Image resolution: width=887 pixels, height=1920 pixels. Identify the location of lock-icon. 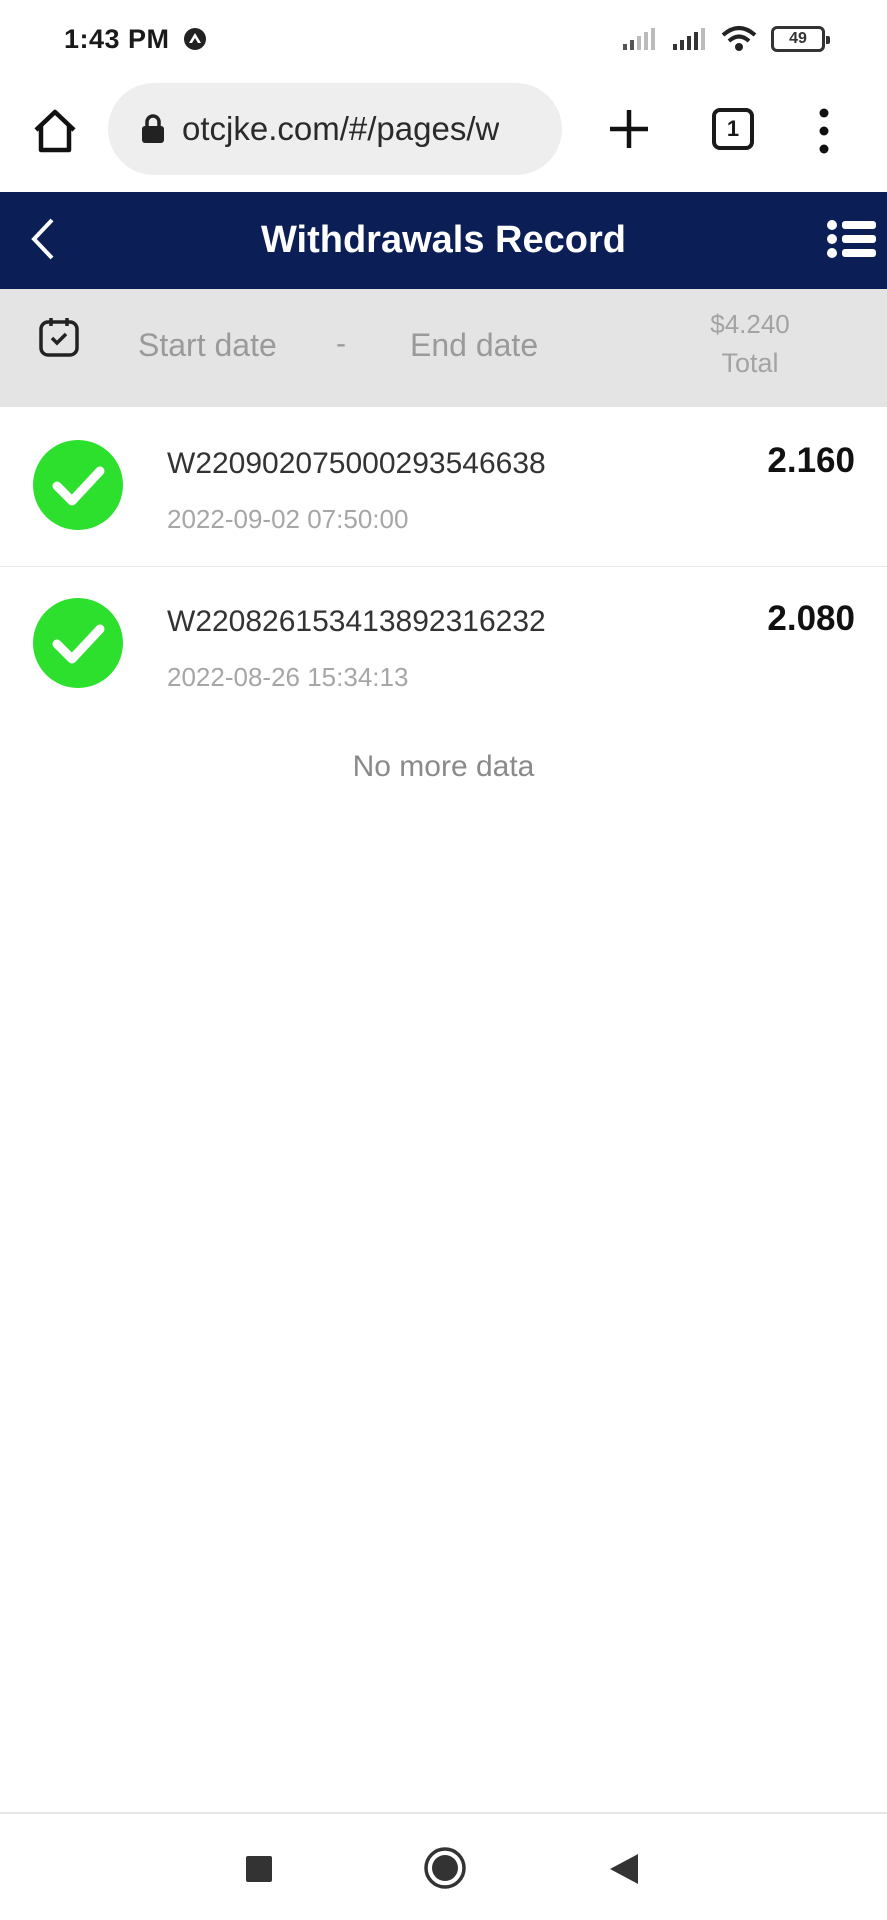
(153, 128).